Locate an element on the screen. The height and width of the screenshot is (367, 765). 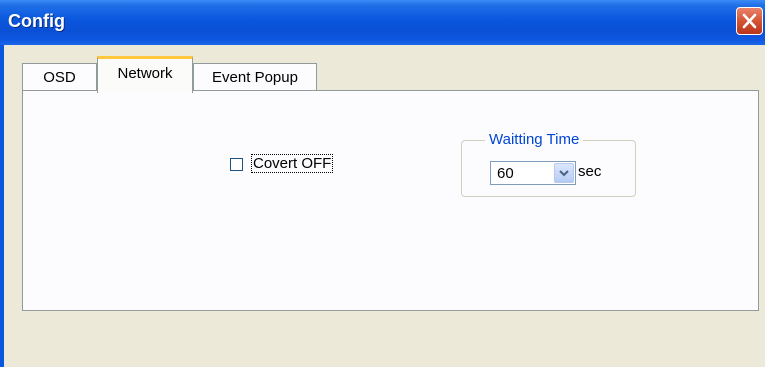
close-button is located at coordinates (749, 21).